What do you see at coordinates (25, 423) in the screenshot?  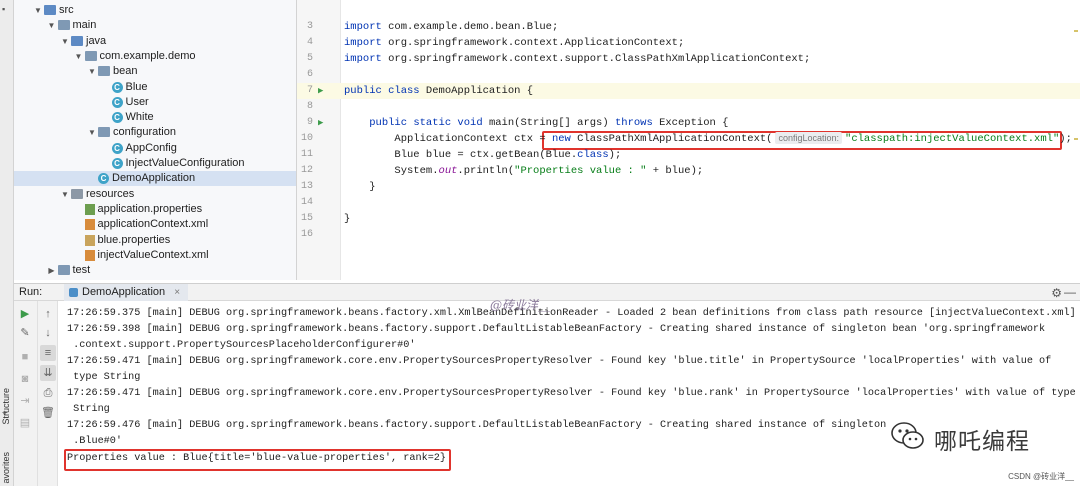 I see `layout-icon: ▤` at bounding box center [25, 423].